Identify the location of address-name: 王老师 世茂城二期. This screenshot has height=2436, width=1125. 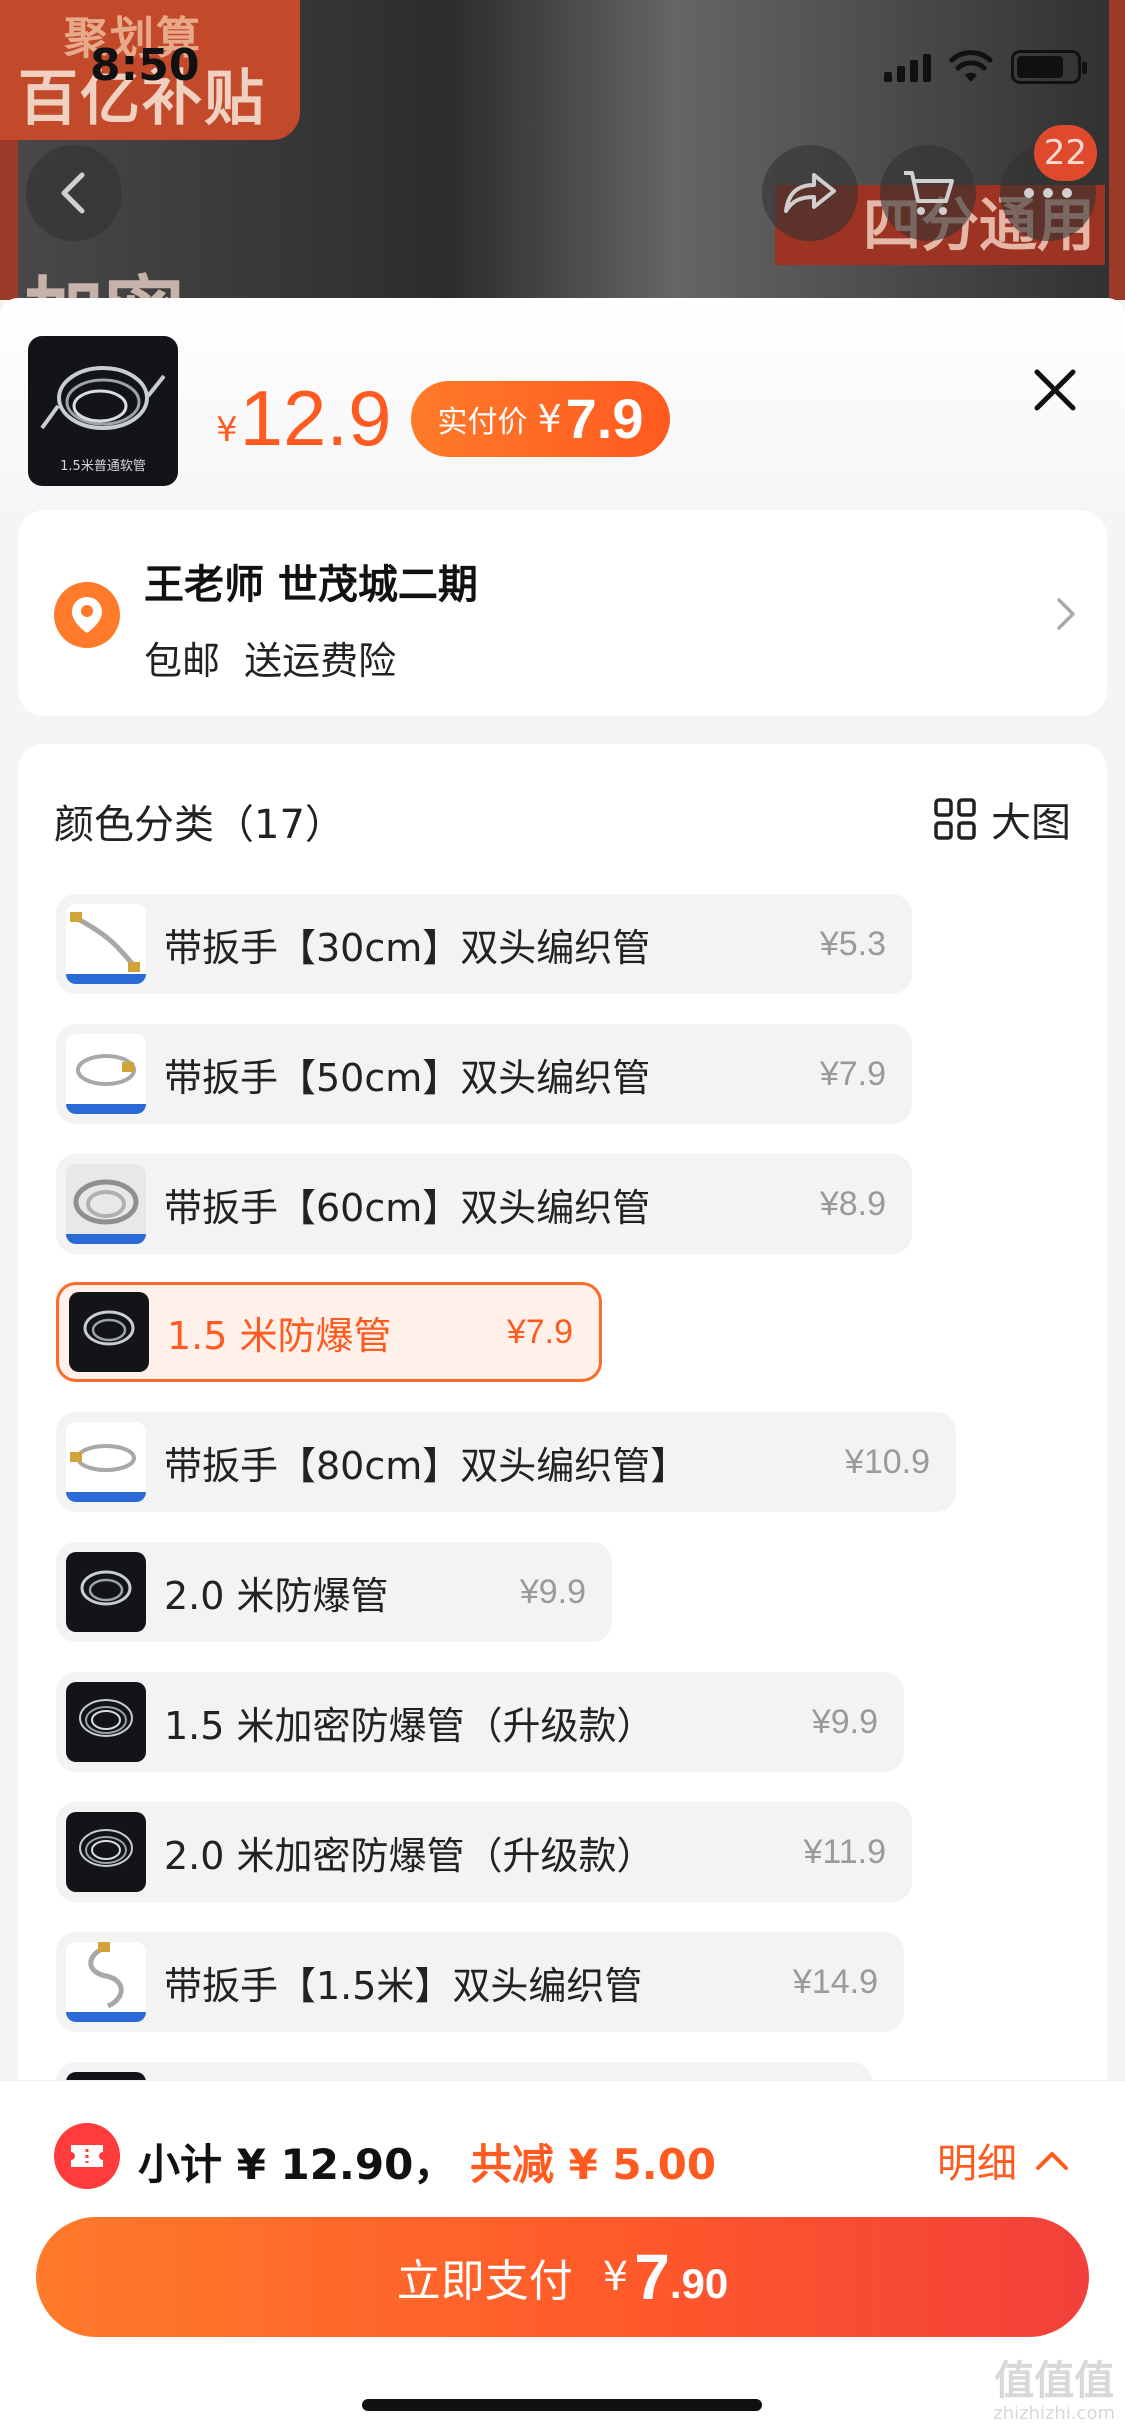
(311, 585).